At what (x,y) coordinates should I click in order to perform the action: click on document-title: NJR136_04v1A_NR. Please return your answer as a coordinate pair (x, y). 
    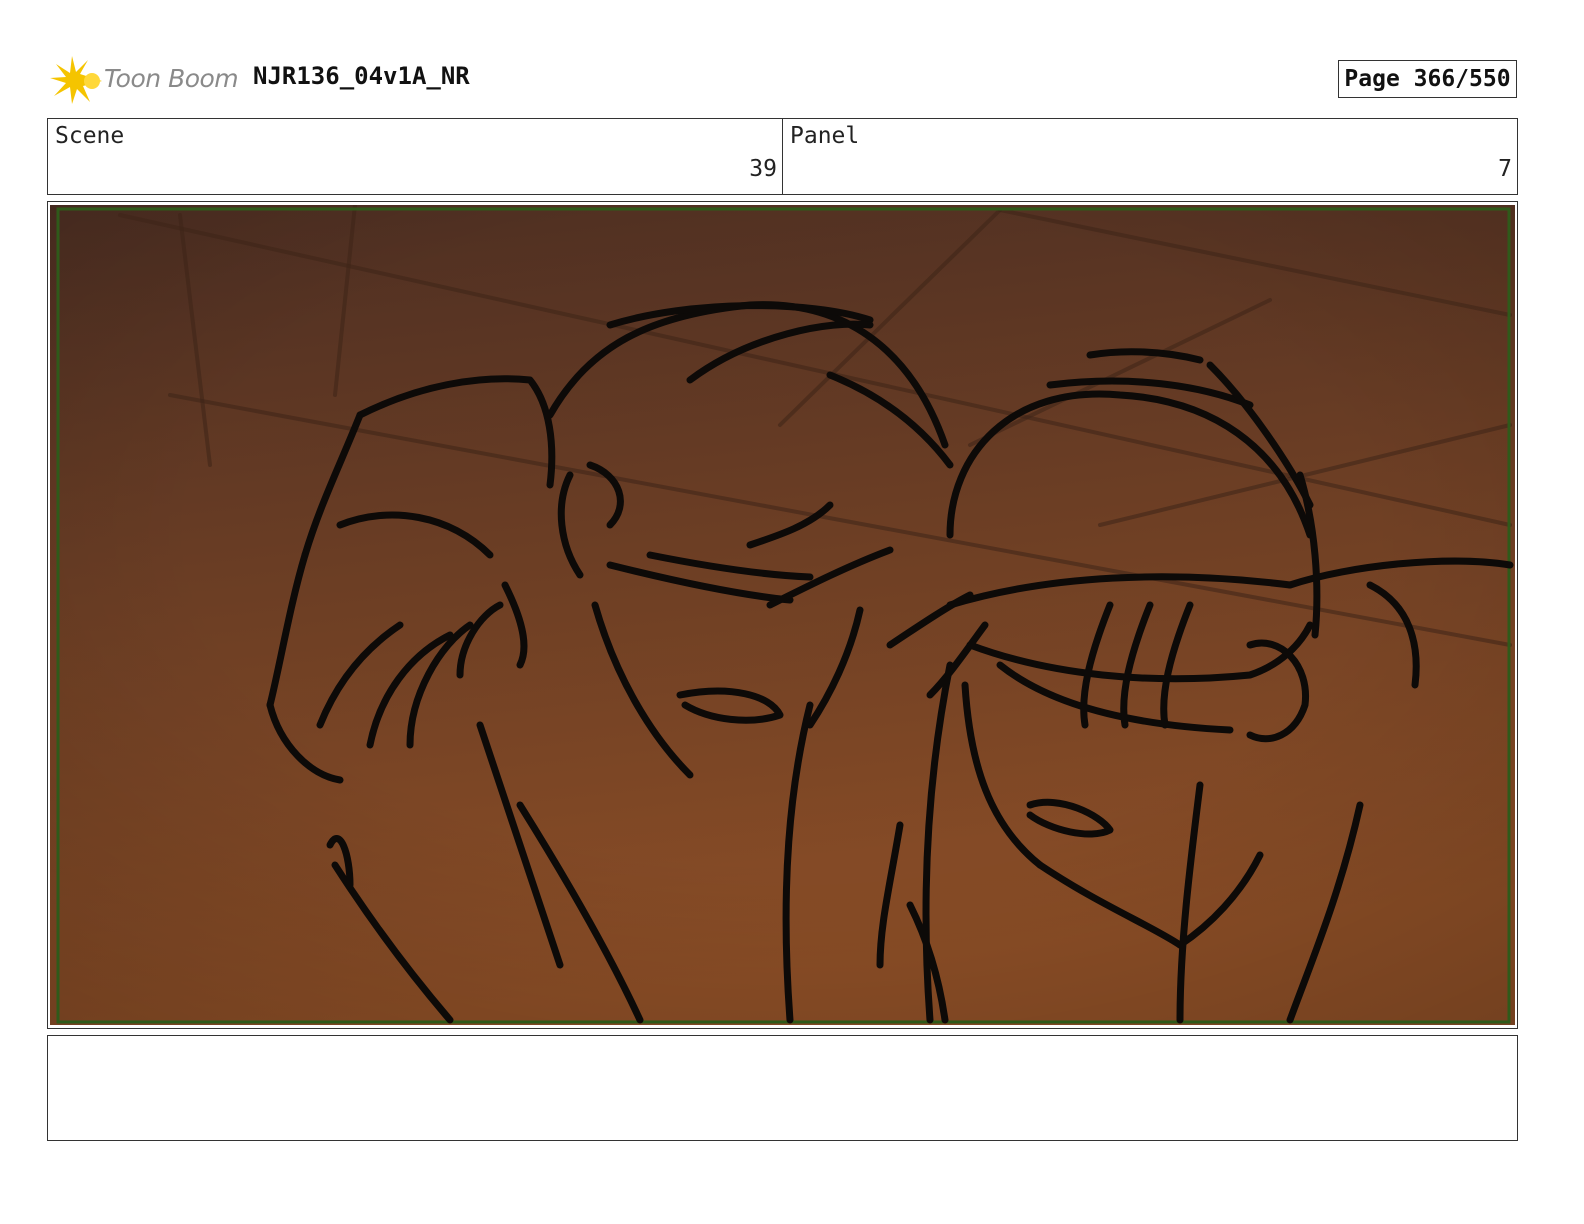
    Looking at the image, I should click on (361, 76).